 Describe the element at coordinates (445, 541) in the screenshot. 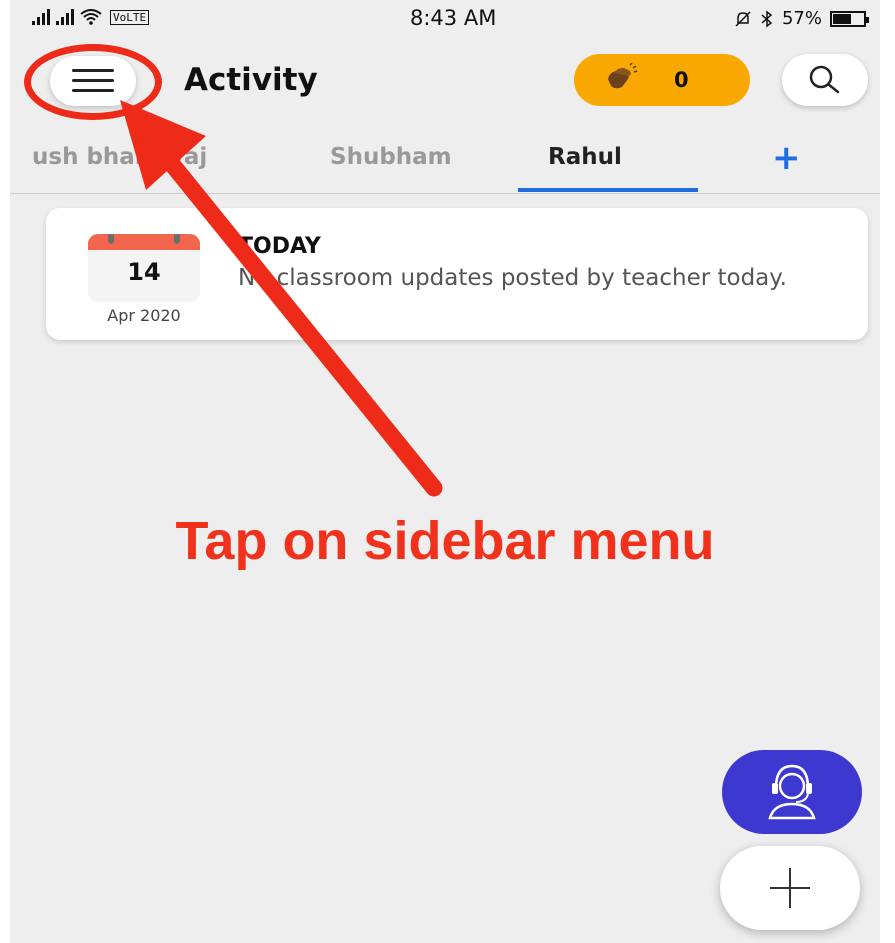

I see `instruction-text: Tap on sidebar menu` at that location.